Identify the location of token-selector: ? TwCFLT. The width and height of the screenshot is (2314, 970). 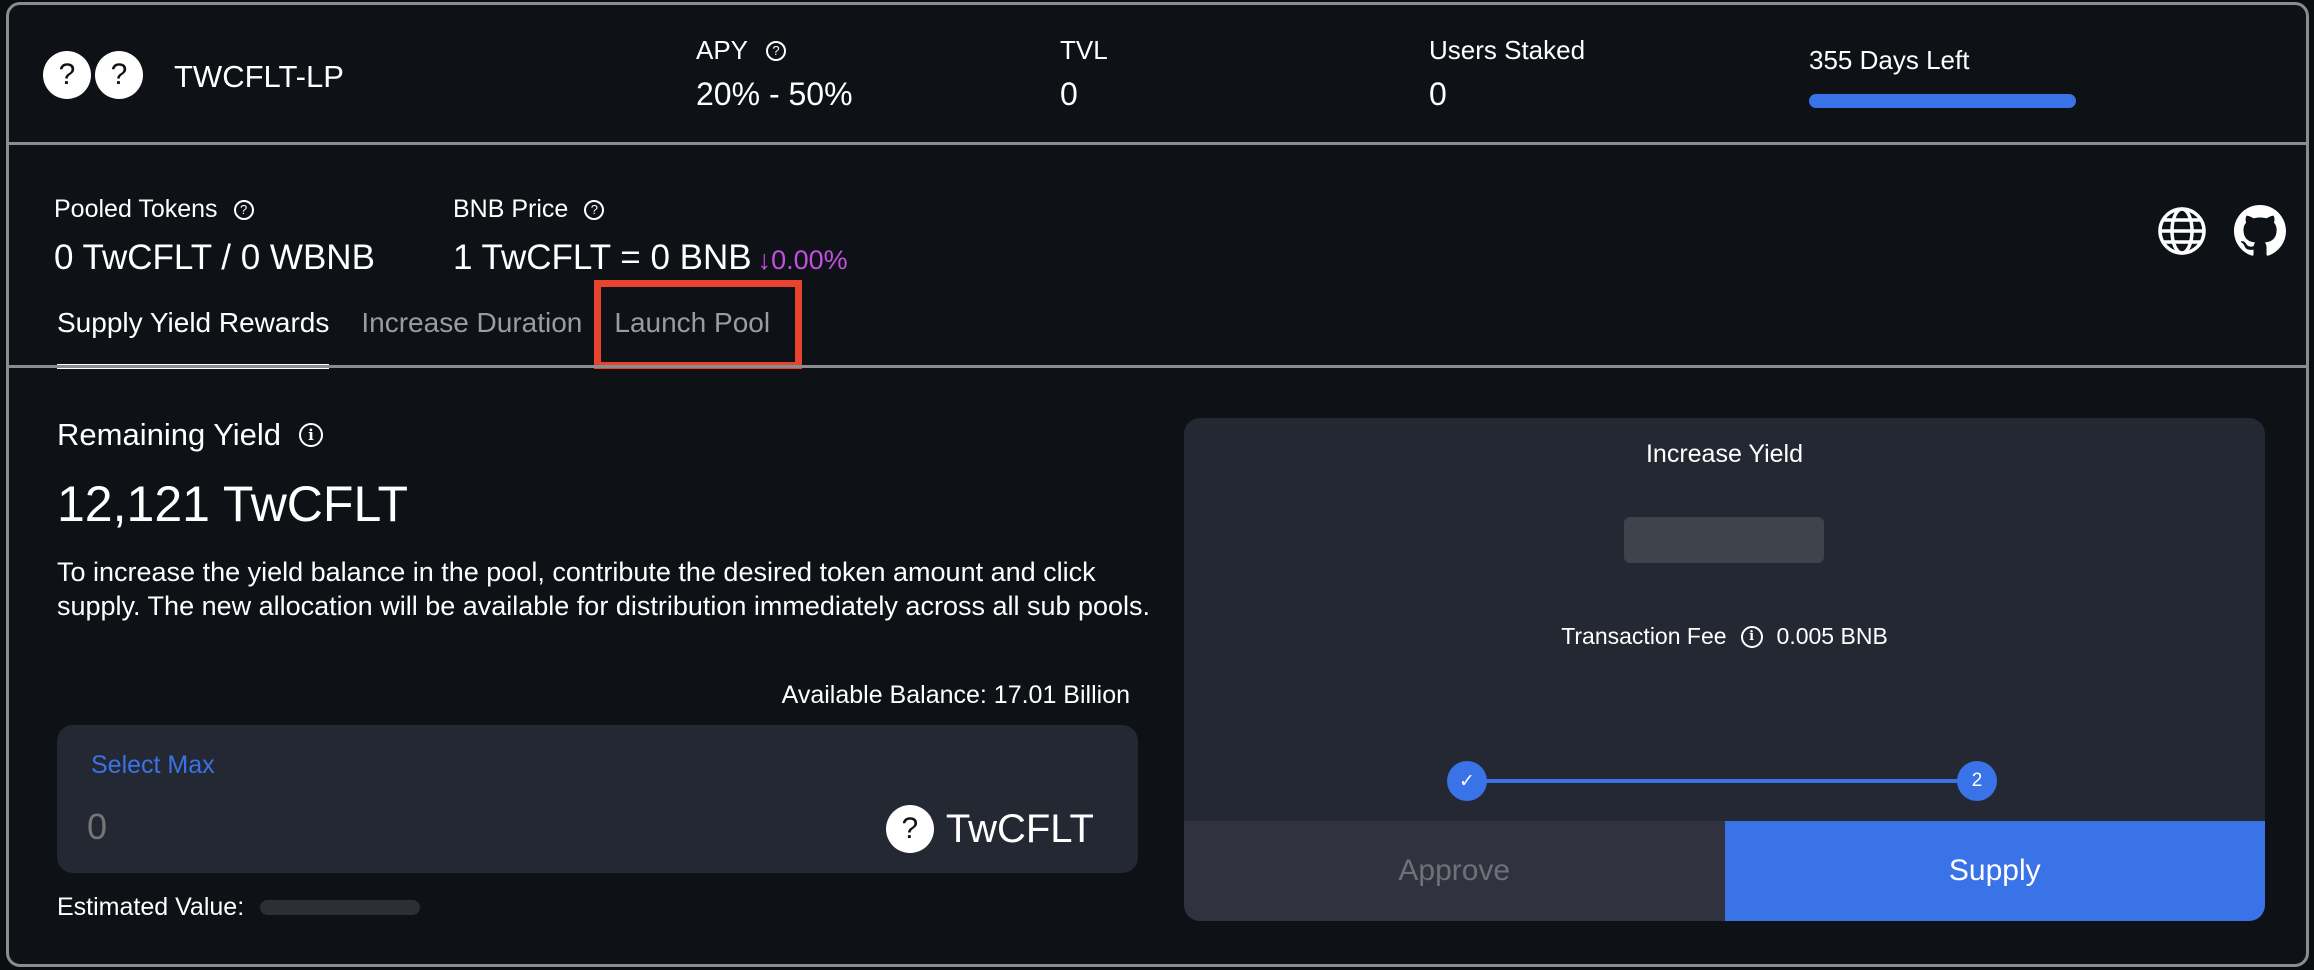
(989, 829).